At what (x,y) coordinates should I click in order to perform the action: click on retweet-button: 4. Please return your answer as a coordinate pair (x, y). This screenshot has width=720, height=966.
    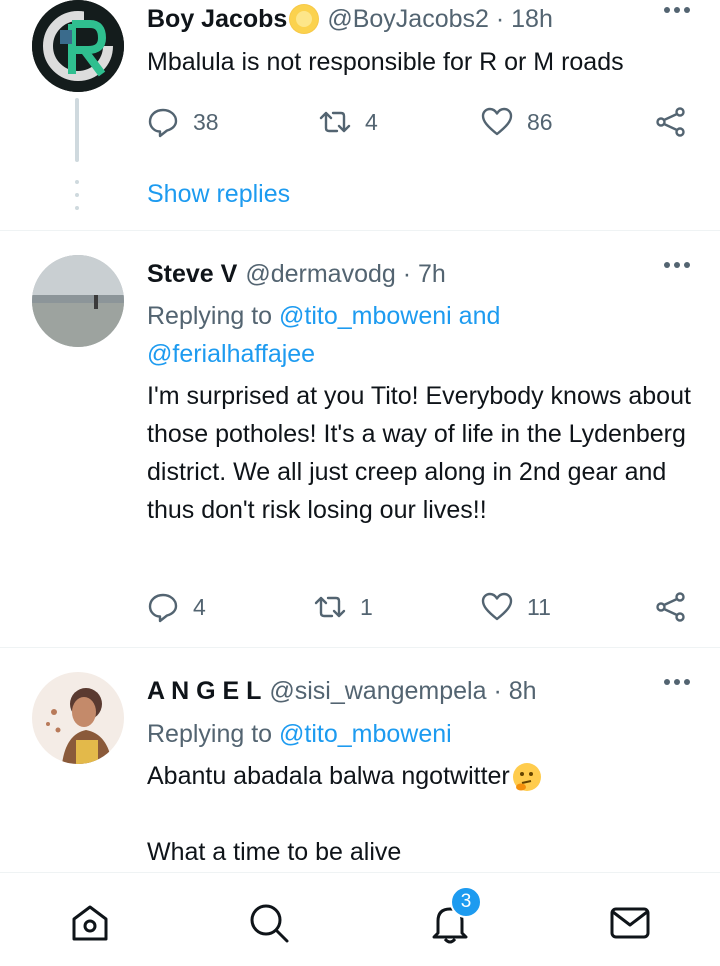
    Looking at the image, I should click on (348, 122).